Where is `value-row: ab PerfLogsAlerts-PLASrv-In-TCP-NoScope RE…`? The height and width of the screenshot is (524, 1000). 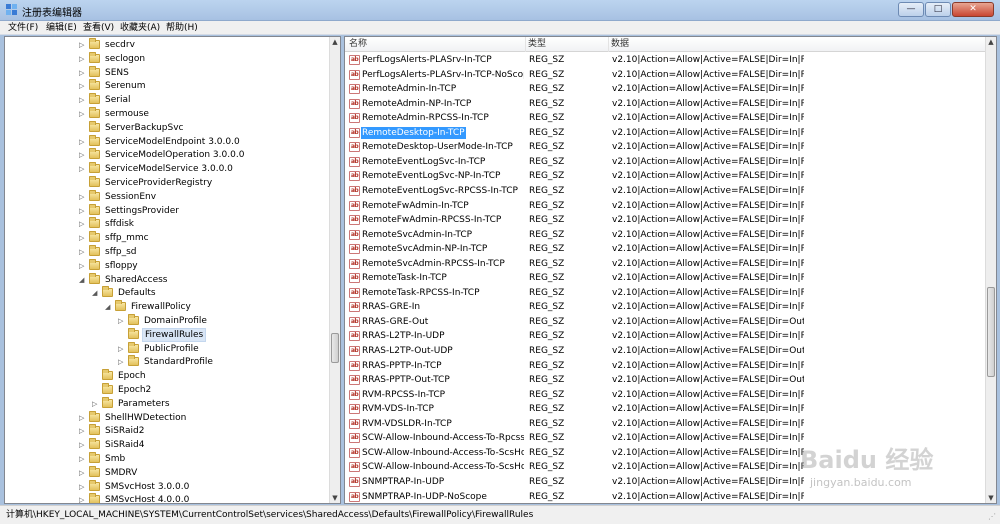
value-row: ab PerfLogsAlerts-PLASrv-In-TCP-NoScope RE… is located at coordinates (665, 75).